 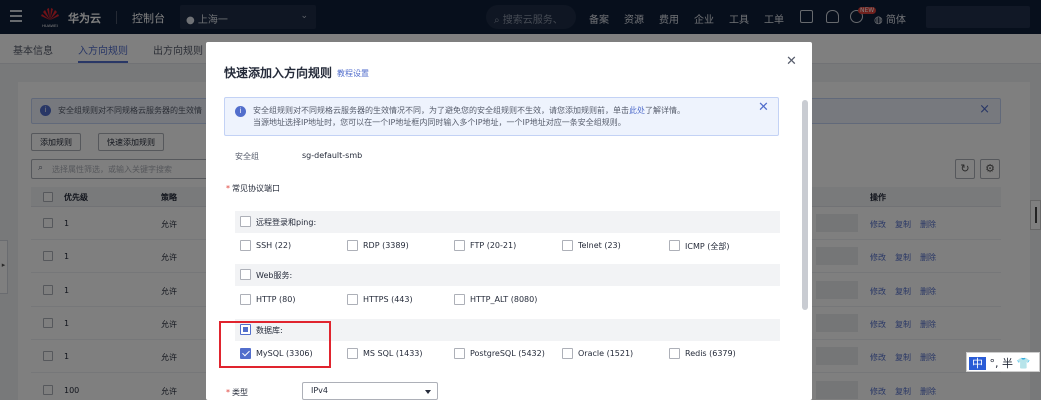 I want to click on ssh-checkbox, so click(x=245, y=245).